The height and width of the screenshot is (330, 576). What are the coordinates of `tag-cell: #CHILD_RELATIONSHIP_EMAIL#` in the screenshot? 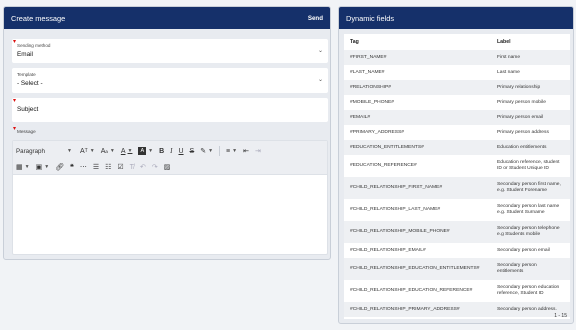 It's located at (417, 250).